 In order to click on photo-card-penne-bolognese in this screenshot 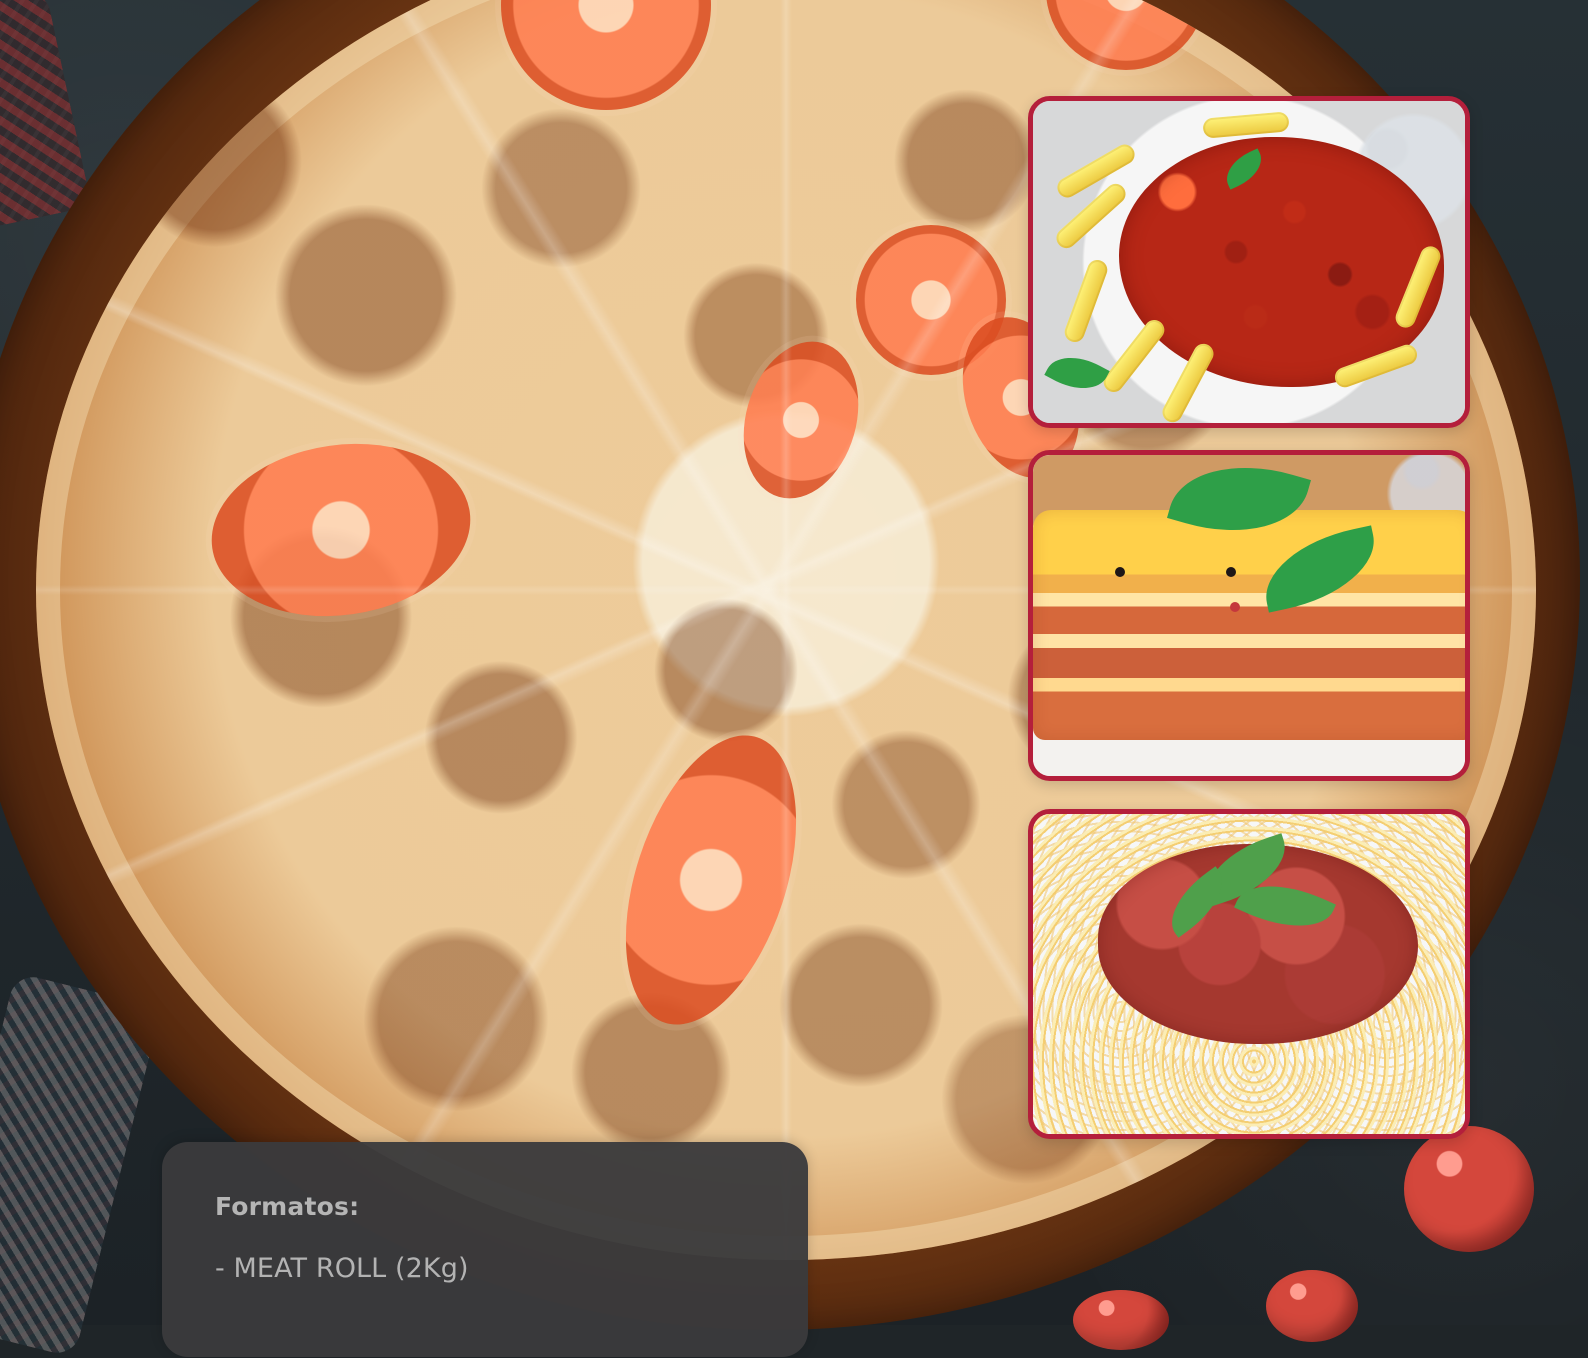, I will do `click(1249, 262)`.